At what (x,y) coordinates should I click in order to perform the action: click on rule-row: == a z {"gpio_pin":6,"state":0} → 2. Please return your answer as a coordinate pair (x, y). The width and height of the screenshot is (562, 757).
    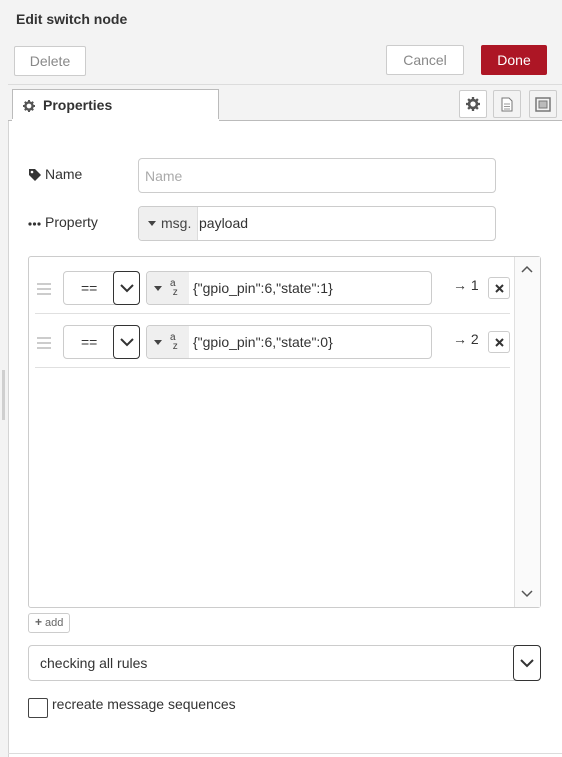
    Looking at the image, I should click on (272, 341).